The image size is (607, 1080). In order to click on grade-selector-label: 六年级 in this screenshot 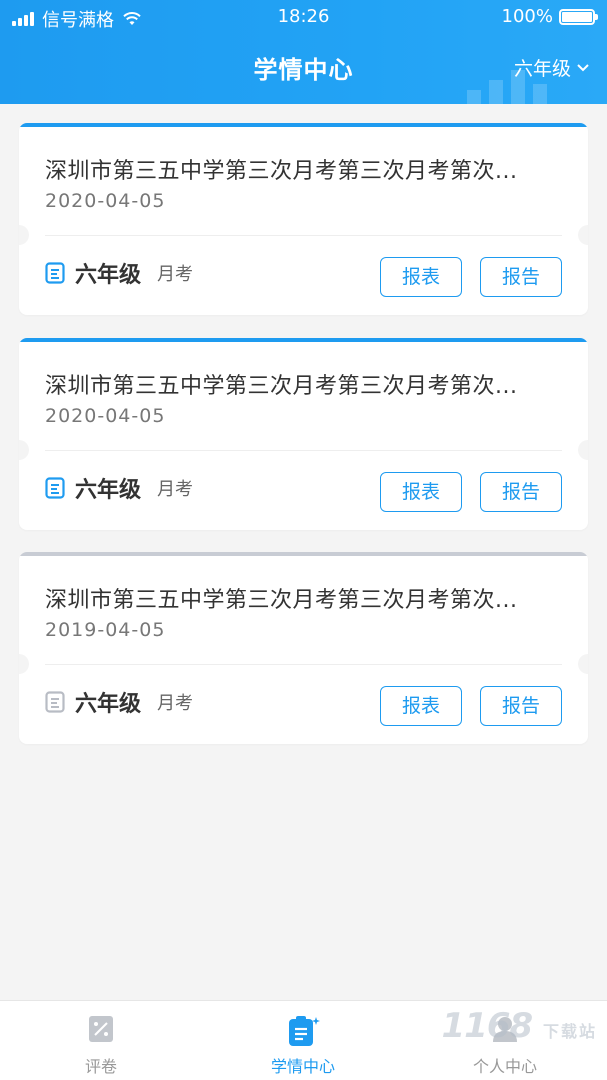, I will do `click(542, 69)`.